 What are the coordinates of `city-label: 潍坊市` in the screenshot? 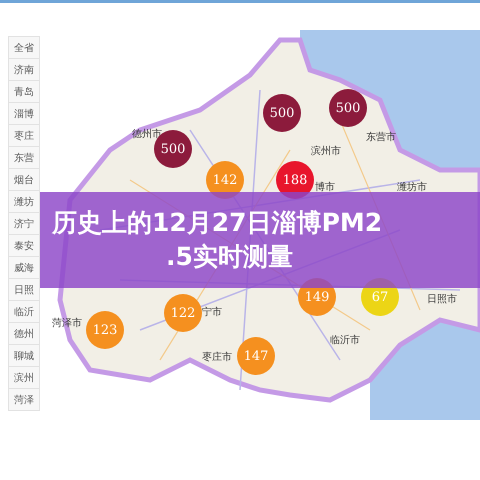 It's located at (412, 187).